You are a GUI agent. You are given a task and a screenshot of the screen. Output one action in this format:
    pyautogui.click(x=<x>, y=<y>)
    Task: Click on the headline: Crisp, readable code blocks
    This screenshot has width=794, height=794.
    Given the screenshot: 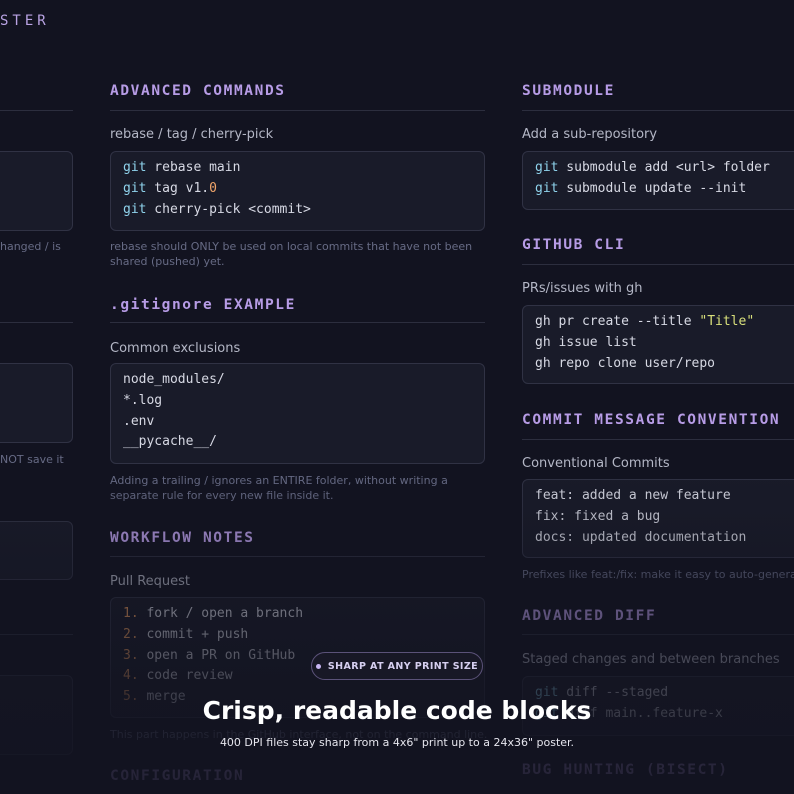 What is the action you would take?
    pyautogui.click(x=397, y=710)
    